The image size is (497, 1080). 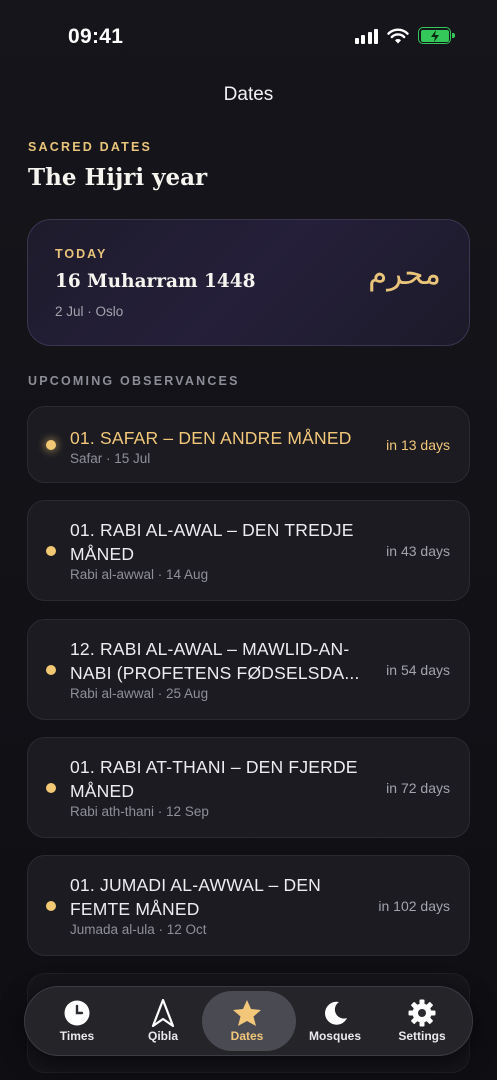 What do you see at coordinates (422, 1013) in the screenshot?
I see `gear-icon` at bounding box center [422, 1013].